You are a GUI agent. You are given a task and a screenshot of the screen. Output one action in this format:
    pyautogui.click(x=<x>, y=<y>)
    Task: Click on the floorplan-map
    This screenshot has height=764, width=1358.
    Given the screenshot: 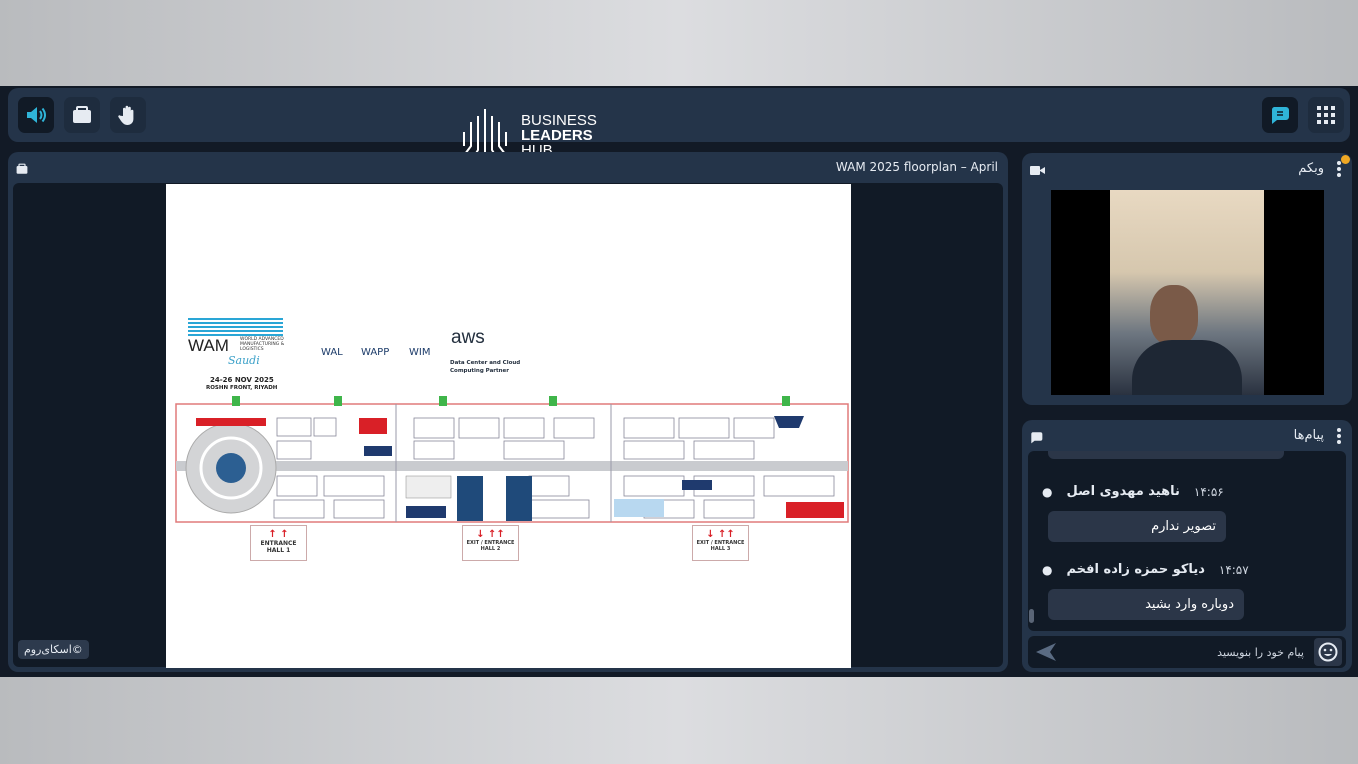 What is the action you would take?
    pyautogui.click(x=512, y=459)
    